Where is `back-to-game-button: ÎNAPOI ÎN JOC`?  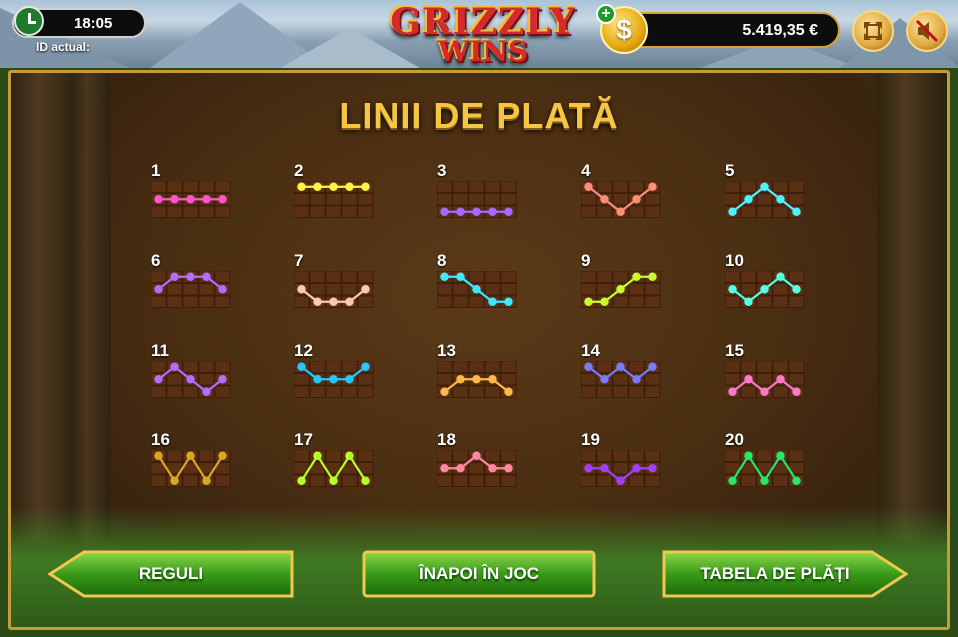
back-to-game-button: ÎNAPOI ÎN JOC is located at coordinates (479, 574).